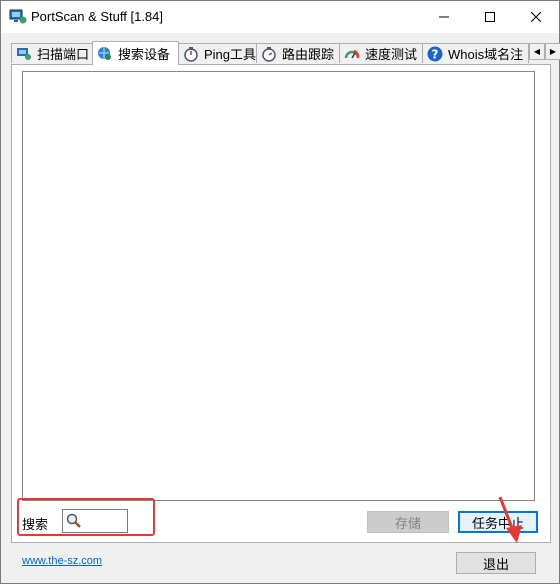  Describe the element at coordinates (144, 54) in the screenshot. I see `tab-label: 搜索设备` at that location.